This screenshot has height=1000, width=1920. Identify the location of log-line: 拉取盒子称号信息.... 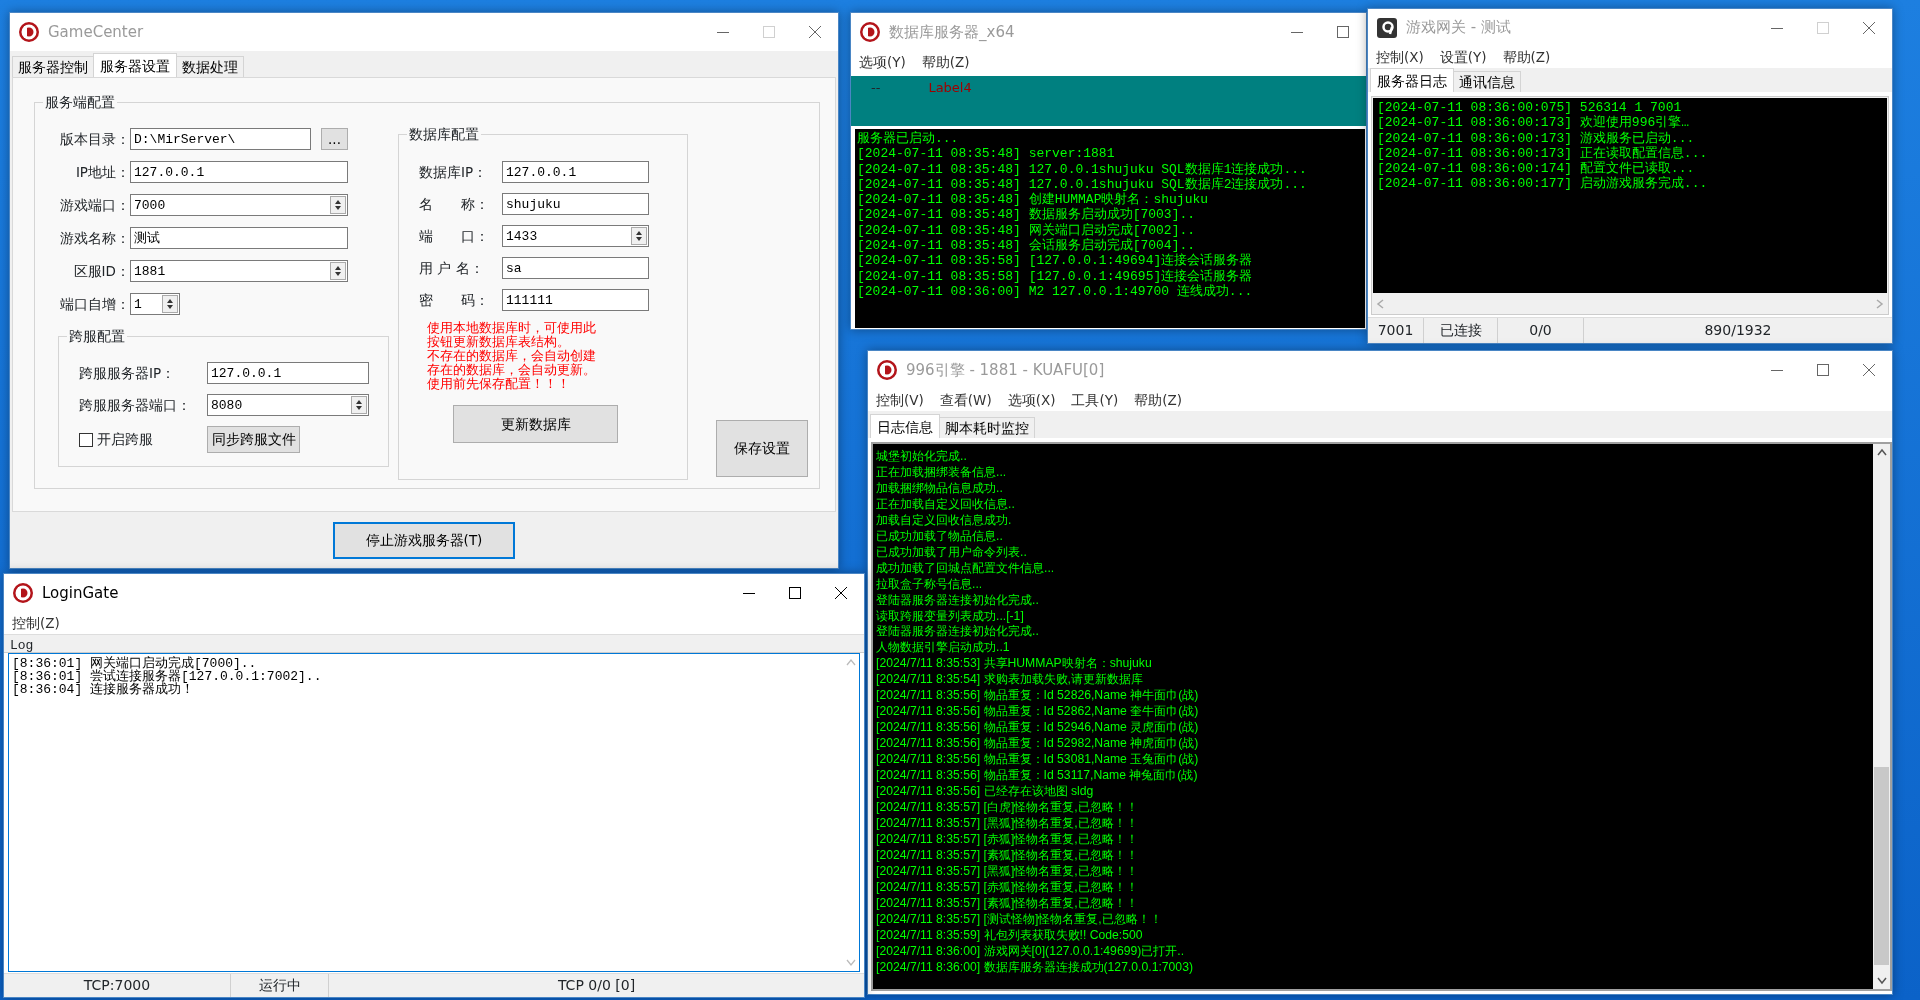
(930, 584).